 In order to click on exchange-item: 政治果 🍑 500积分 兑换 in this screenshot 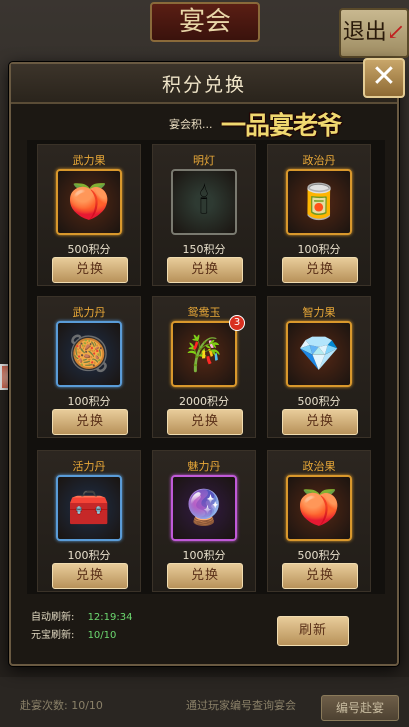, I will do `click(319, 521)`.